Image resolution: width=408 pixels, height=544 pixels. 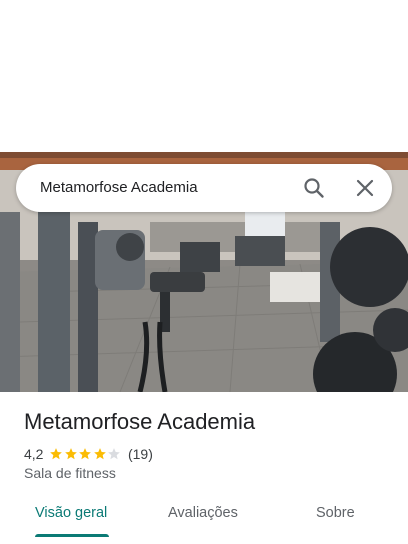 I want to click on rating-value: 4,2, so click(x=34, y=454).